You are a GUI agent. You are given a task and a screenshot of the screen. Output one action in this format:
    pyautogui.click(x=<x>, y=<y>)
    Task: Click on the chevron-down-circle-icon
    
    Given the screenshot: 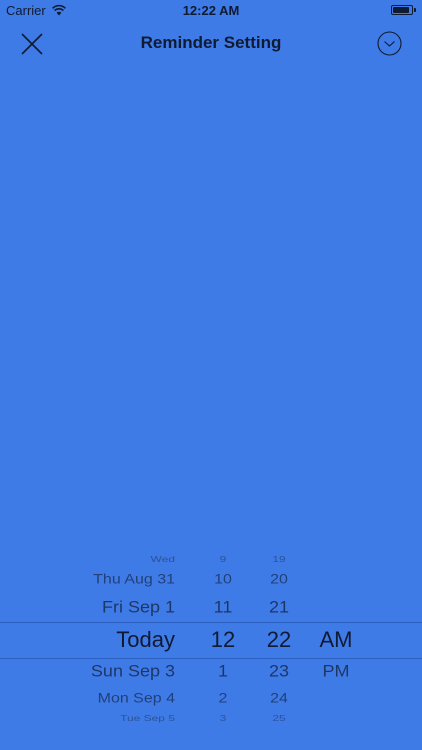 What is the action you would take?
    pyautogui.click(x=389, y=43)
    